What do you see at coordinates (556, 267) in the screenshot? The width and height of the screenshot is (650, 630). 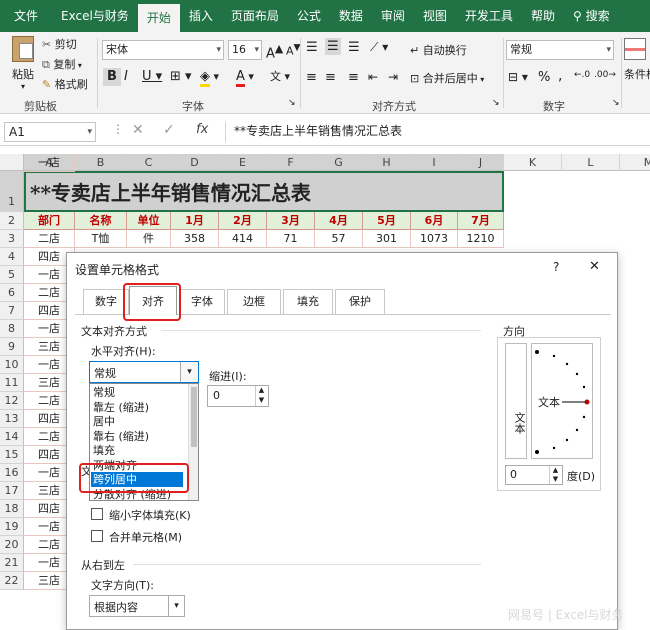 I see `help-button: ?` at bounding box center [556, 267].